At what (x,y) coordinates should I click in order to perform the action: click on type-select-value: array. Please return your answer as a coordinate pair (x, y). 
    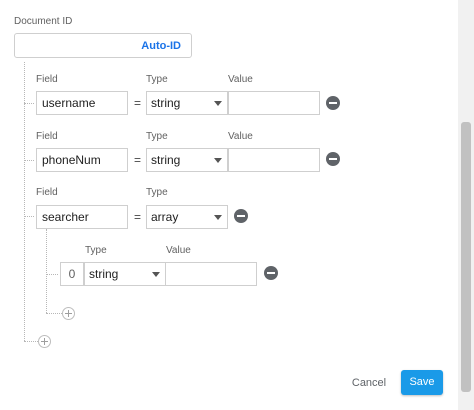
    Looking at the image, I should click on (165, 217).